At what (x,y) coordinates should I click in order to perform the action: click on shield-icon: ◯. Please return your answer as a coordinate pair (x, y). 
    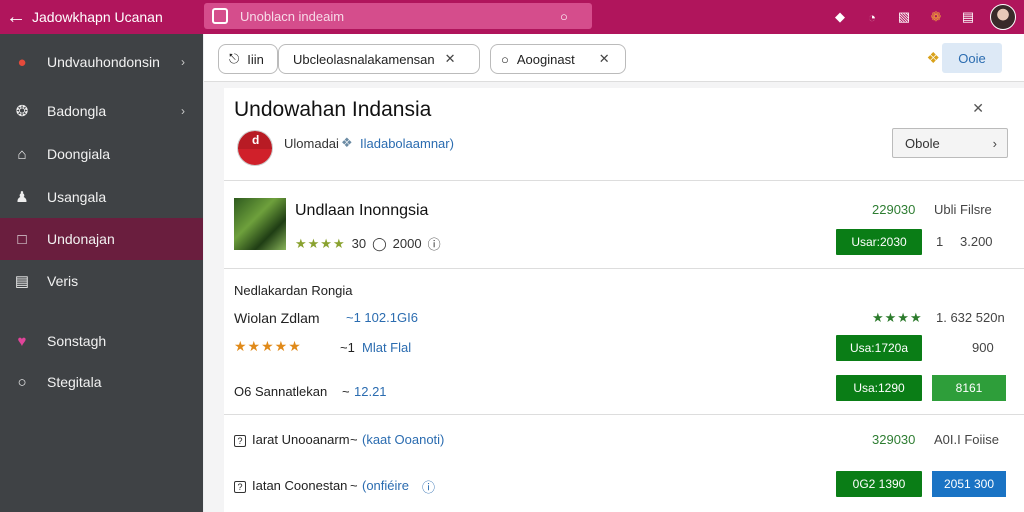
    Looking at the image, I should click on (379, 243).